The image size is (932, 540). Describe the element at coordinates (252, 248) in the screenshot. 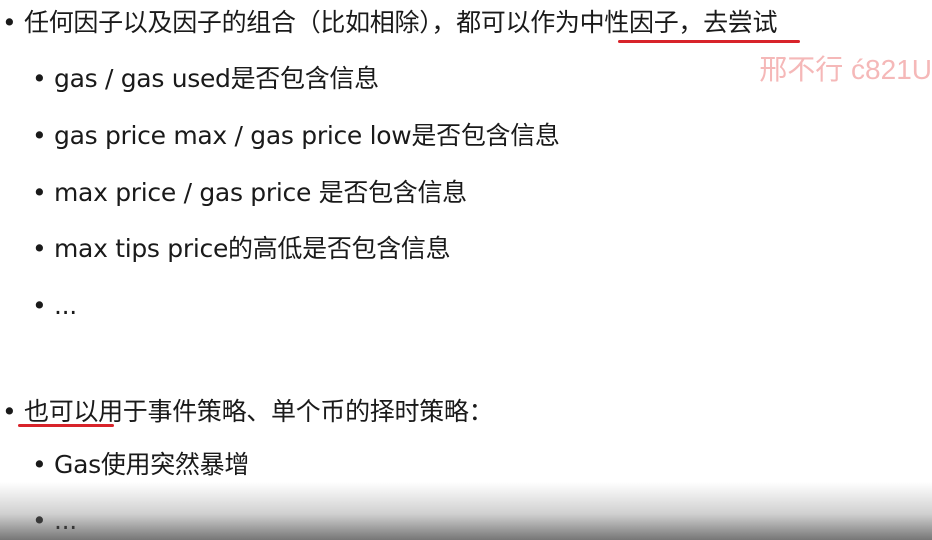

I see `item-text: max tips price的高低是否包含信息` at that location.